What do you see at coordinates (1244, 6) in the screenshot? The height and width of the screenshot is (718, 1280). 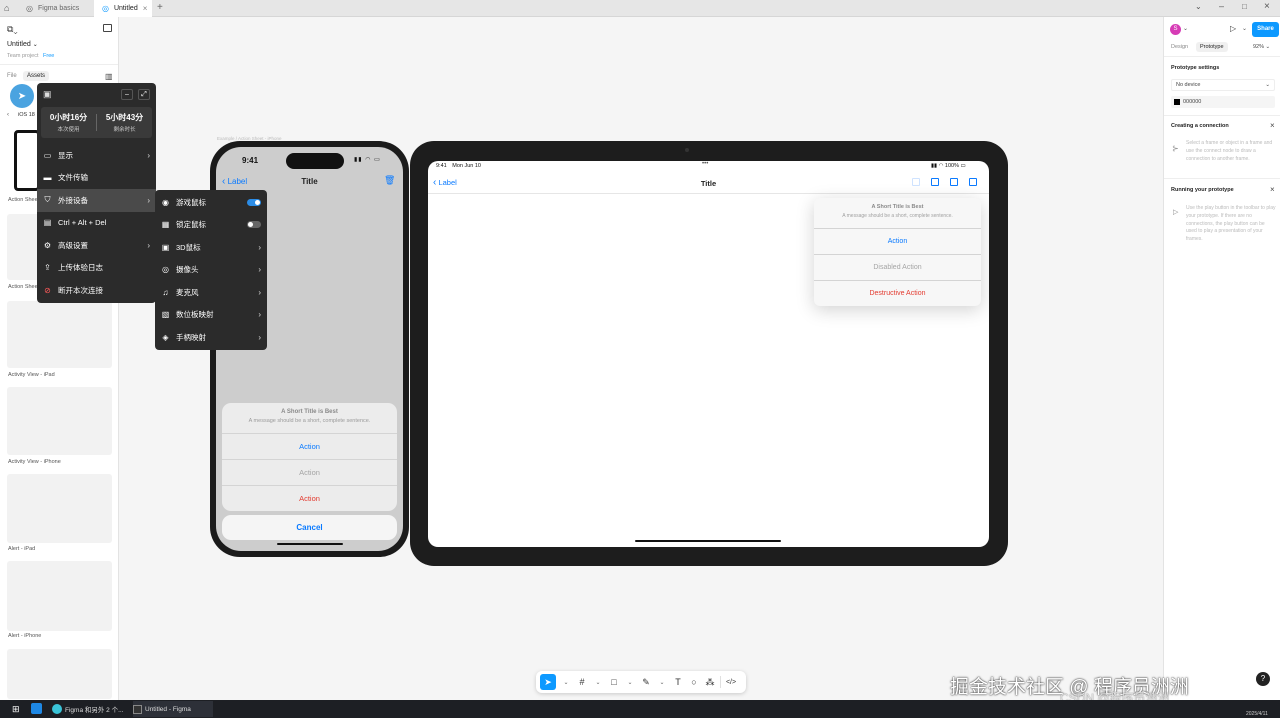 I see `maximize-icon: □` at bounding box center [1244, 6].